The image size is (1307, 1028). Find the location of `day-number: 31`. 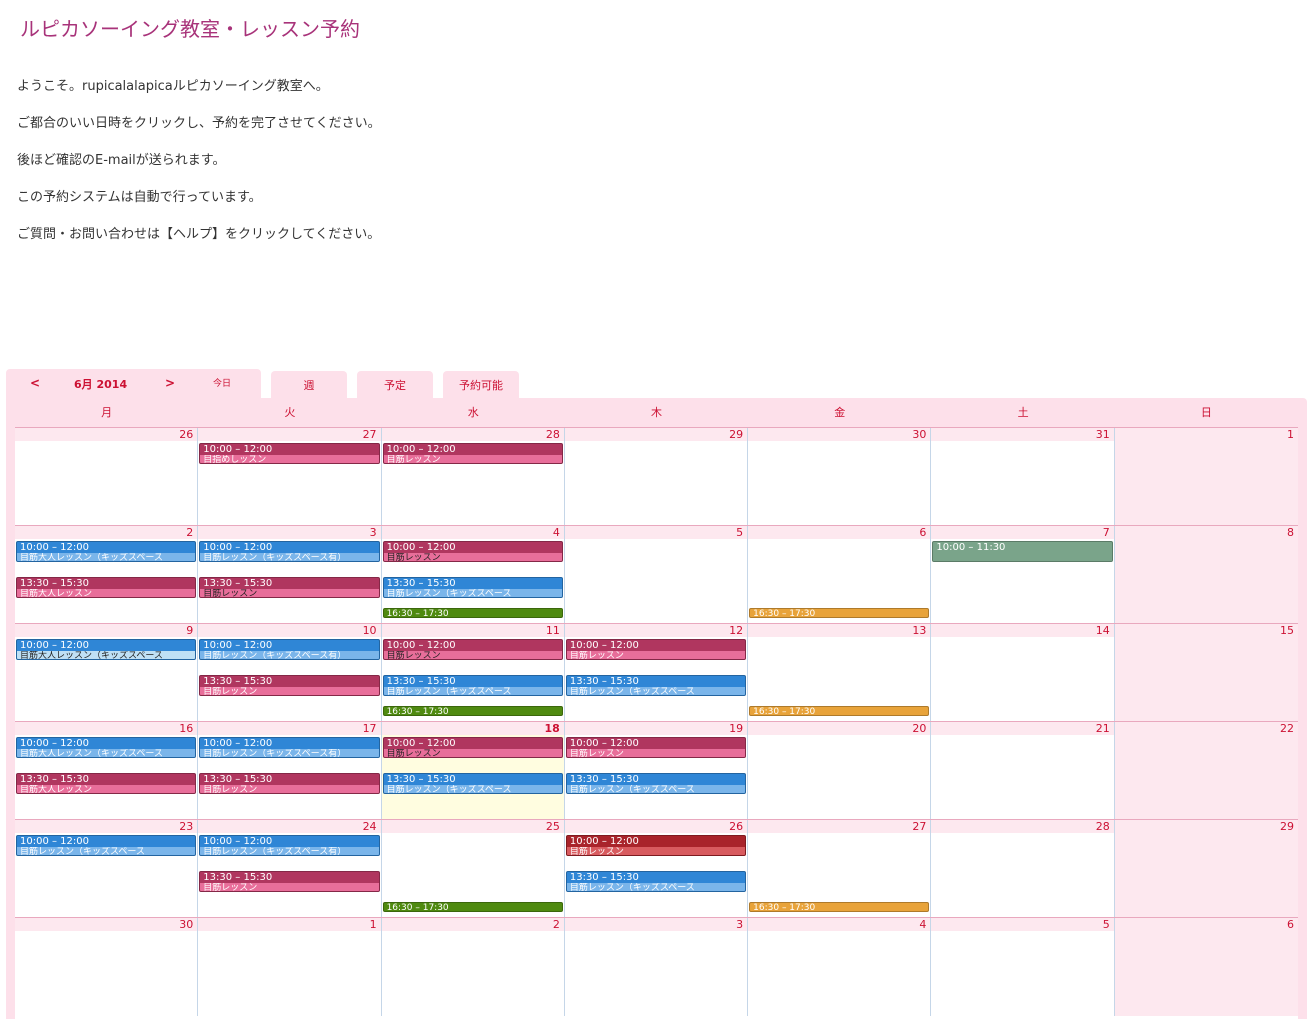

day-number: 31 is located at coordinates (1022, 434).